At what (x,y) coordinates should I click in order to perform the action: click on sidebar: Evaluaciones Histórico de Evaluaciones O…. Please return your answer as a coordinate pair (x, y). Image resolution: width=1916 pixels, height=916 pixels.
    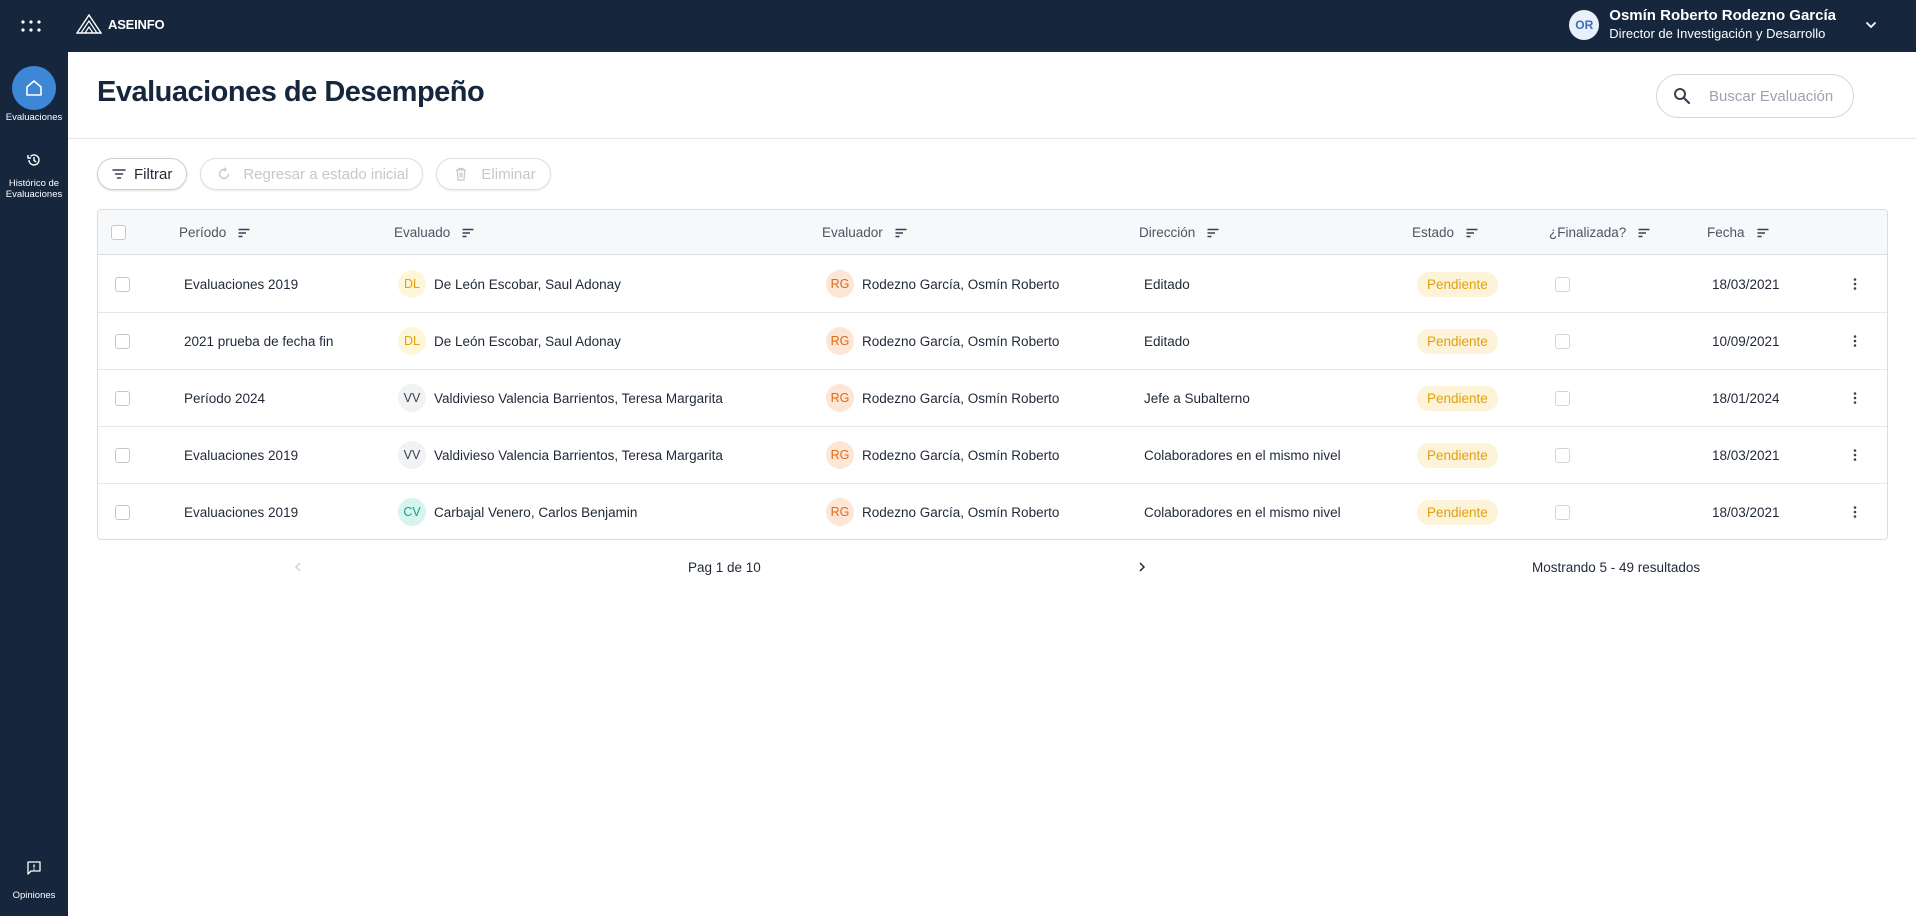
    Looking at the image, I should click on (34, 484).